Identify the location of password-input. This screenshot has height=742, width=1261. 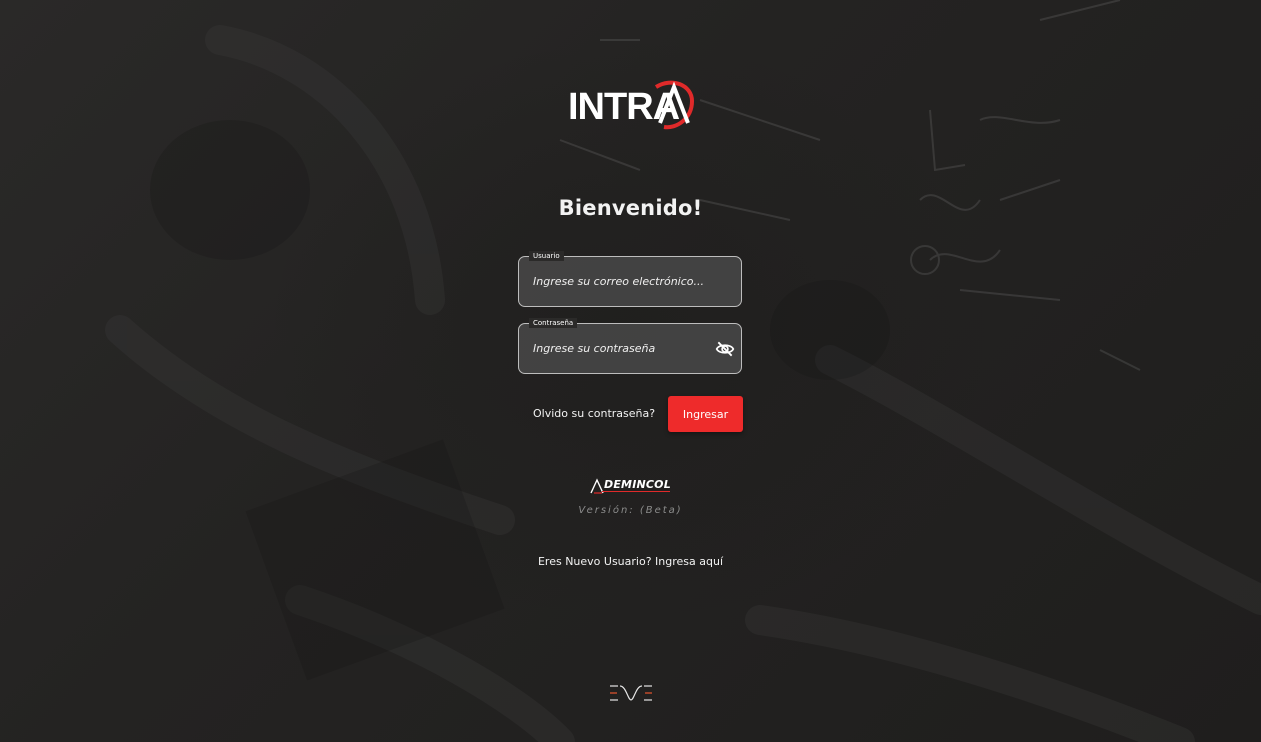
(623, 348).